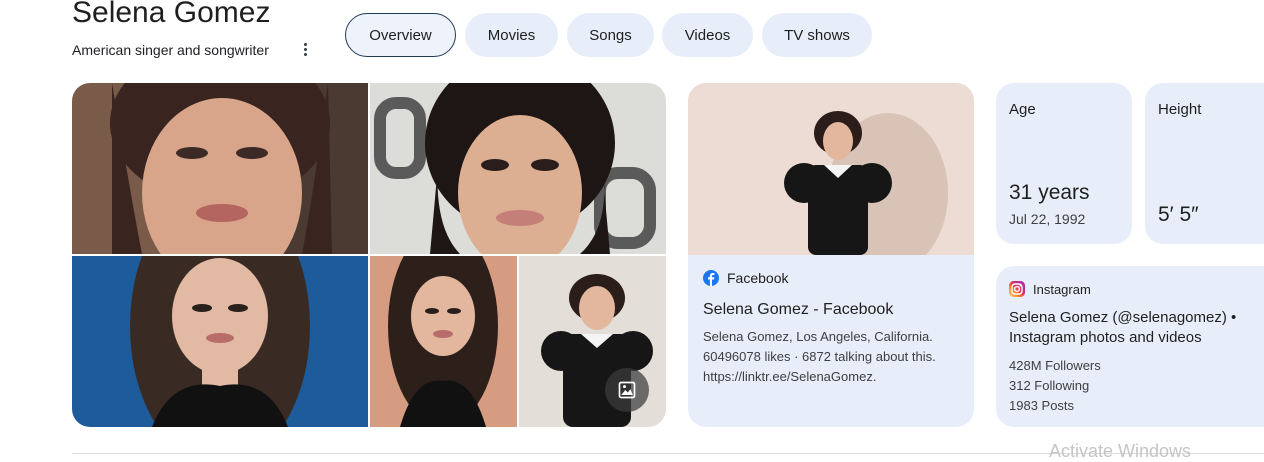 The height and width of the screenshot is (462, 1264). Describe the element at coordinates (1047, 219) in the screenshot. I see `fact-detail: Jul 22, 1992` at that location.